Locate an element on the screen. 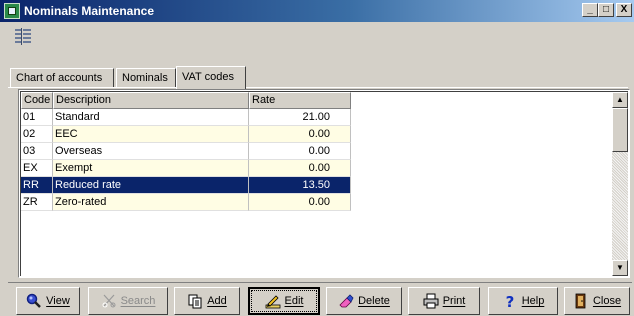 This screenshot has width=634, height=316. code-cell: RR is located at coordinates (37, 185).